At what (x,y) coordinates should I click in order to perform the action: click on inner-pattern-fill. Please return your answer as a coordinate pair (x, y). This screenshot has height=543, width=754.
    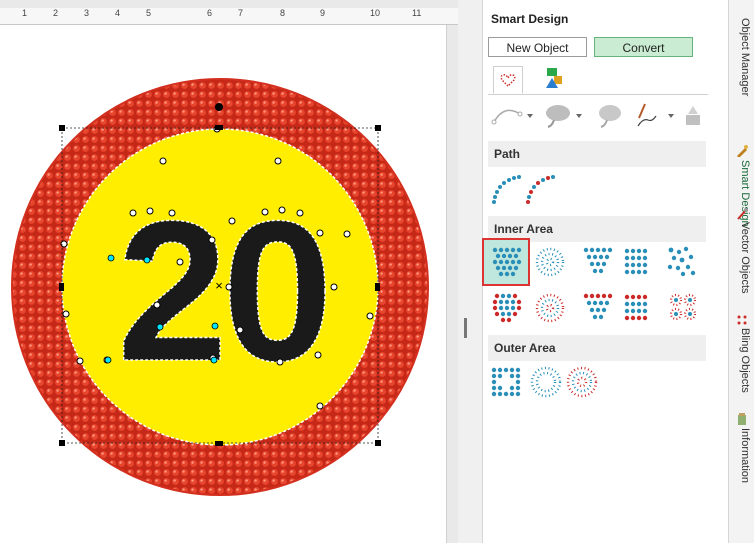
    Looking at the image, I should click on (507, 262).